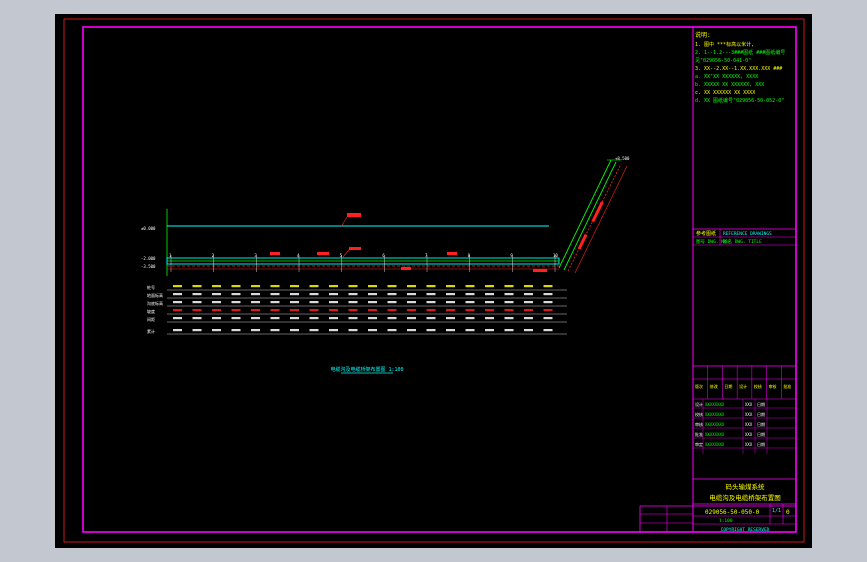 Image resolution: width=867 pixels, height=562 pixels. I want to click on level-tag: ±0.000, so click(148, 228).